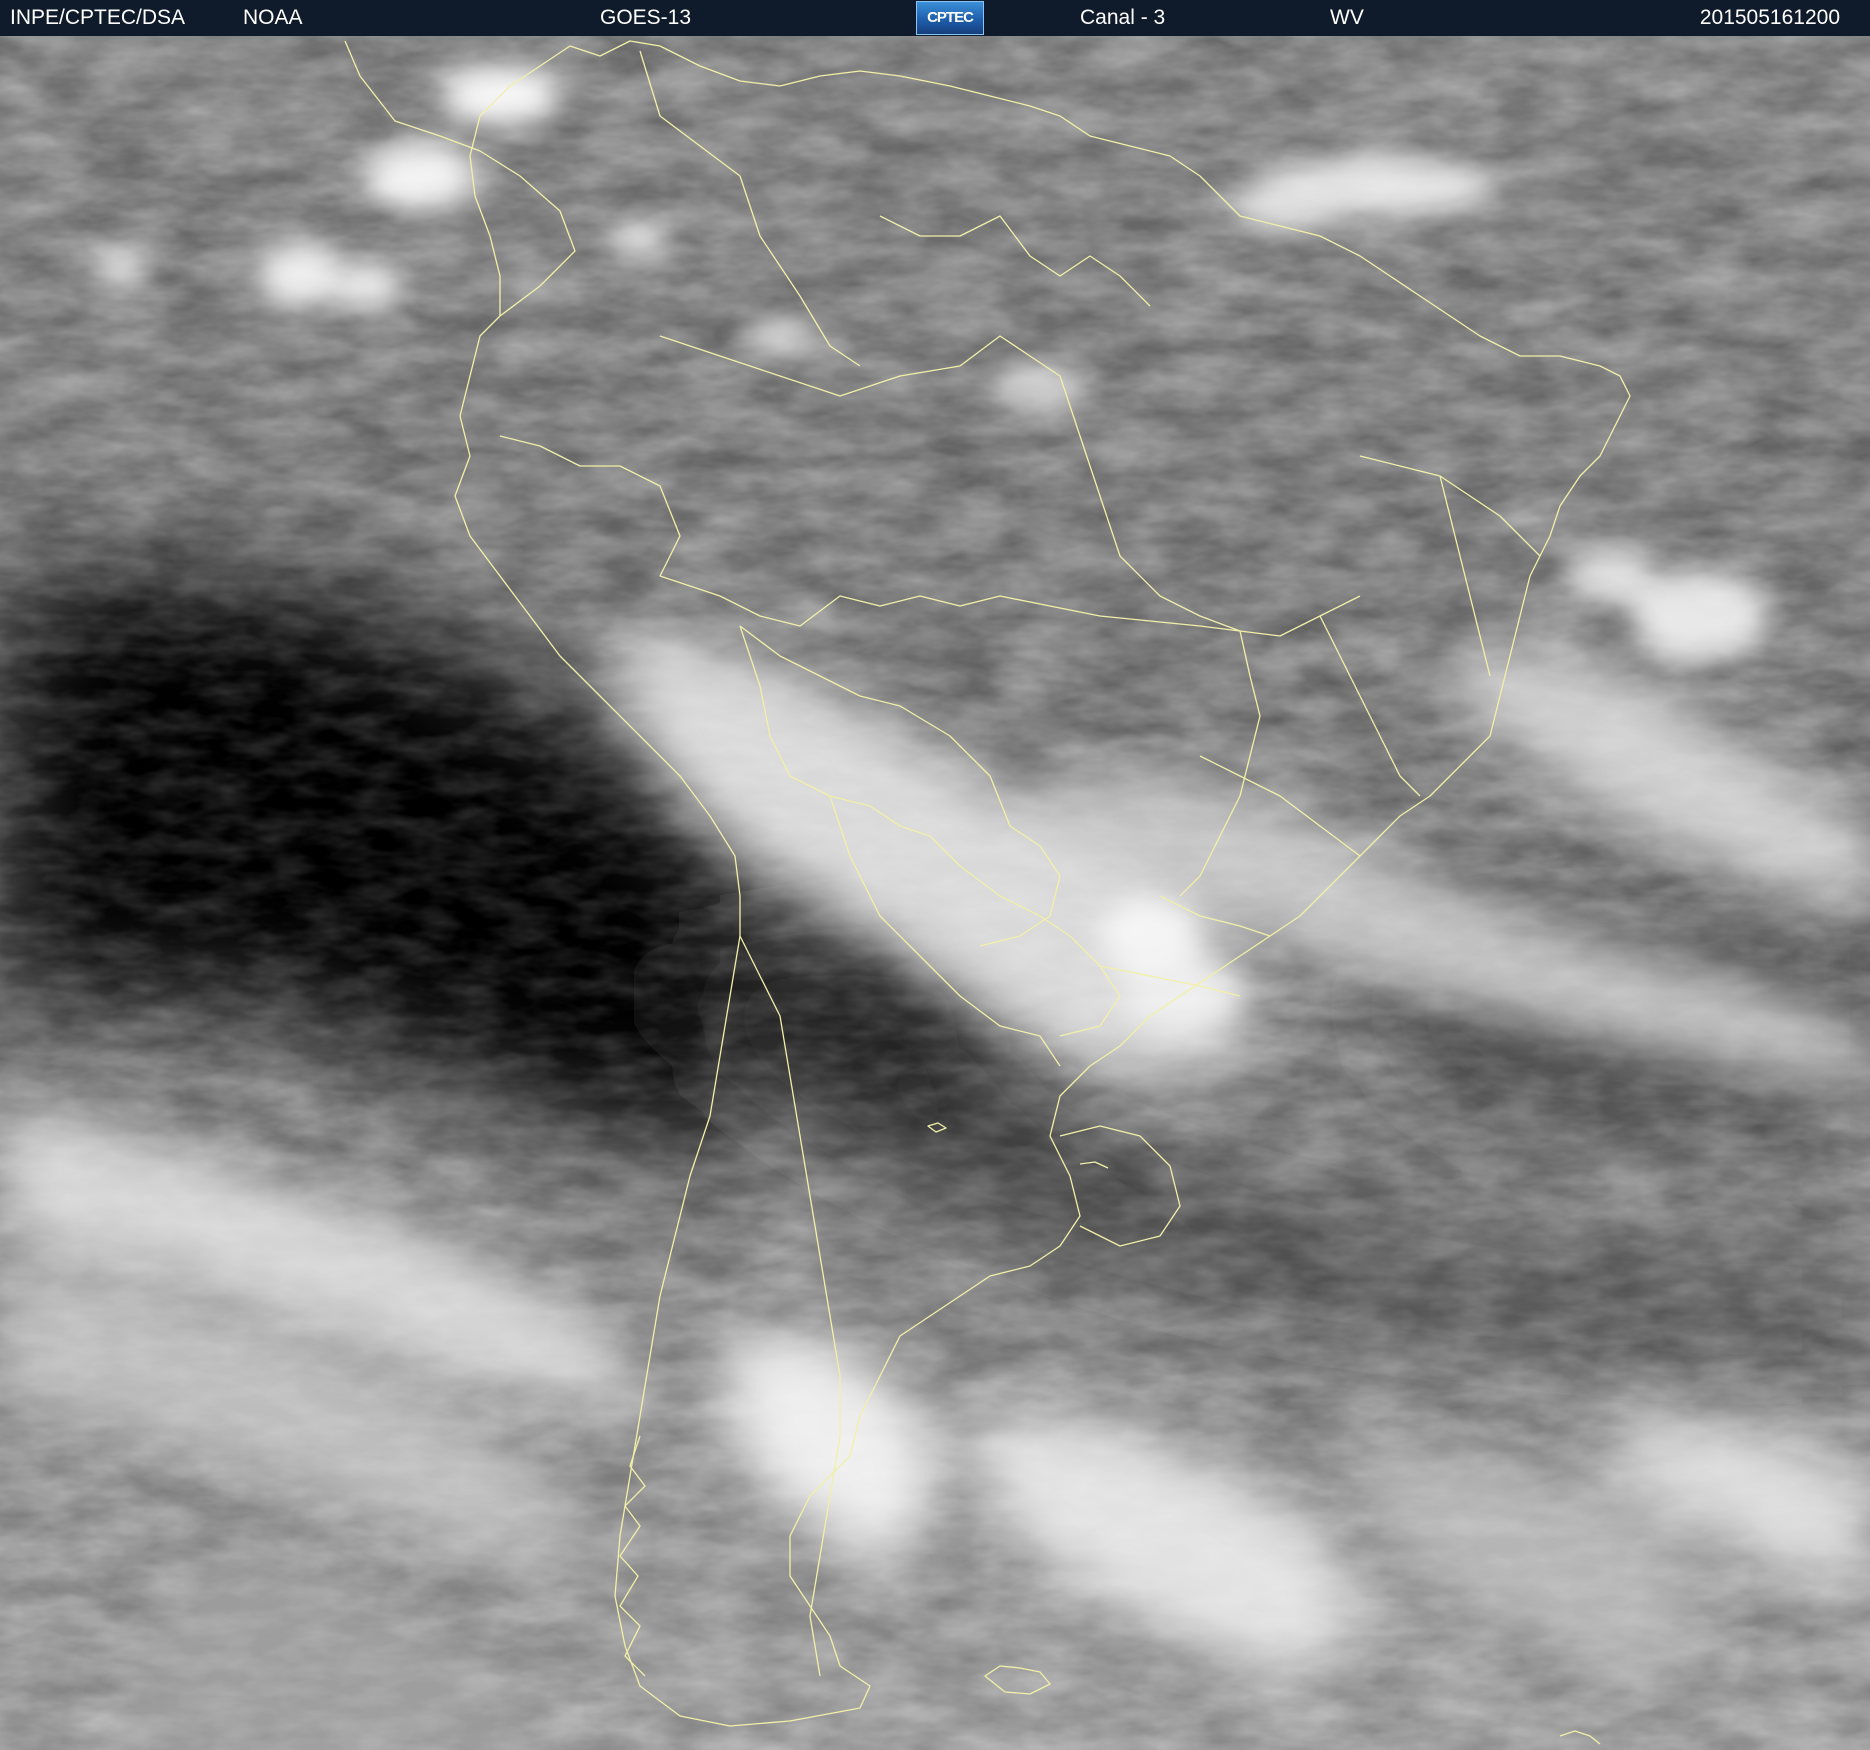 The width and height of the screenshot is (1870, 1750). I want to click on timestamp-label: 201505161200, so click(1769, 17).